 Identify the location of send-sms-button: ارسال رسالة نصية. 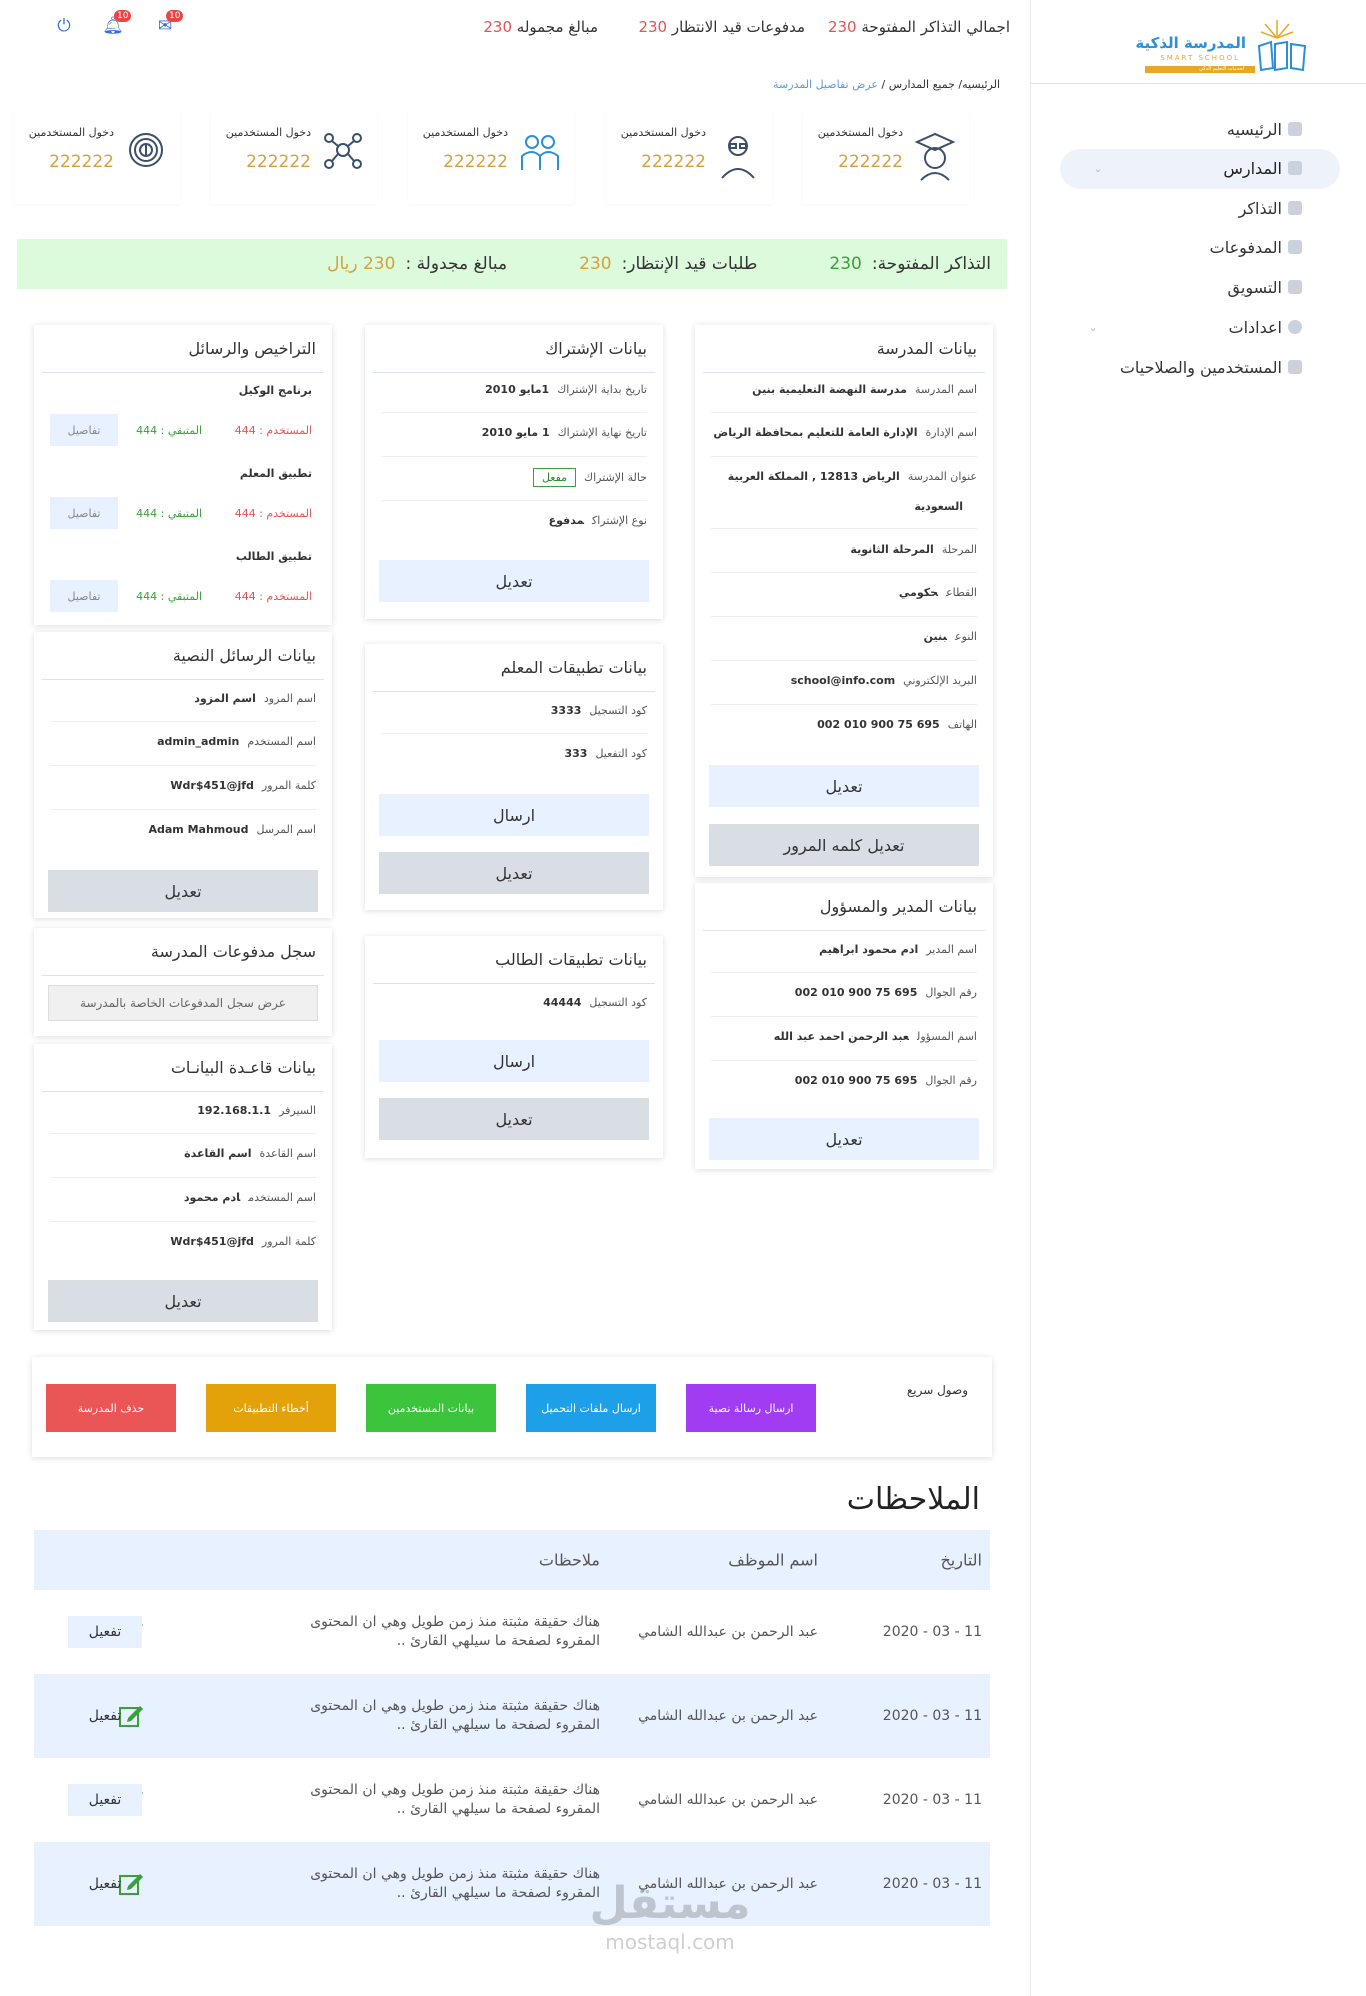
(751, 1408).